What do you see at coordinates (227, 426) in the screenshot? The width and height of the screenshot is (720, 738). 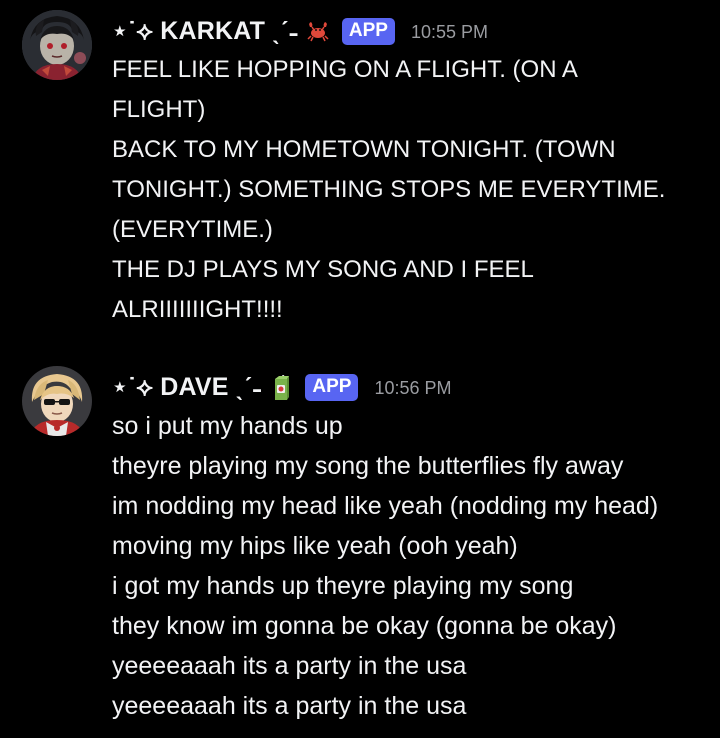 I see `message-line: so i put my hands up` at bounding box center [227, 426].